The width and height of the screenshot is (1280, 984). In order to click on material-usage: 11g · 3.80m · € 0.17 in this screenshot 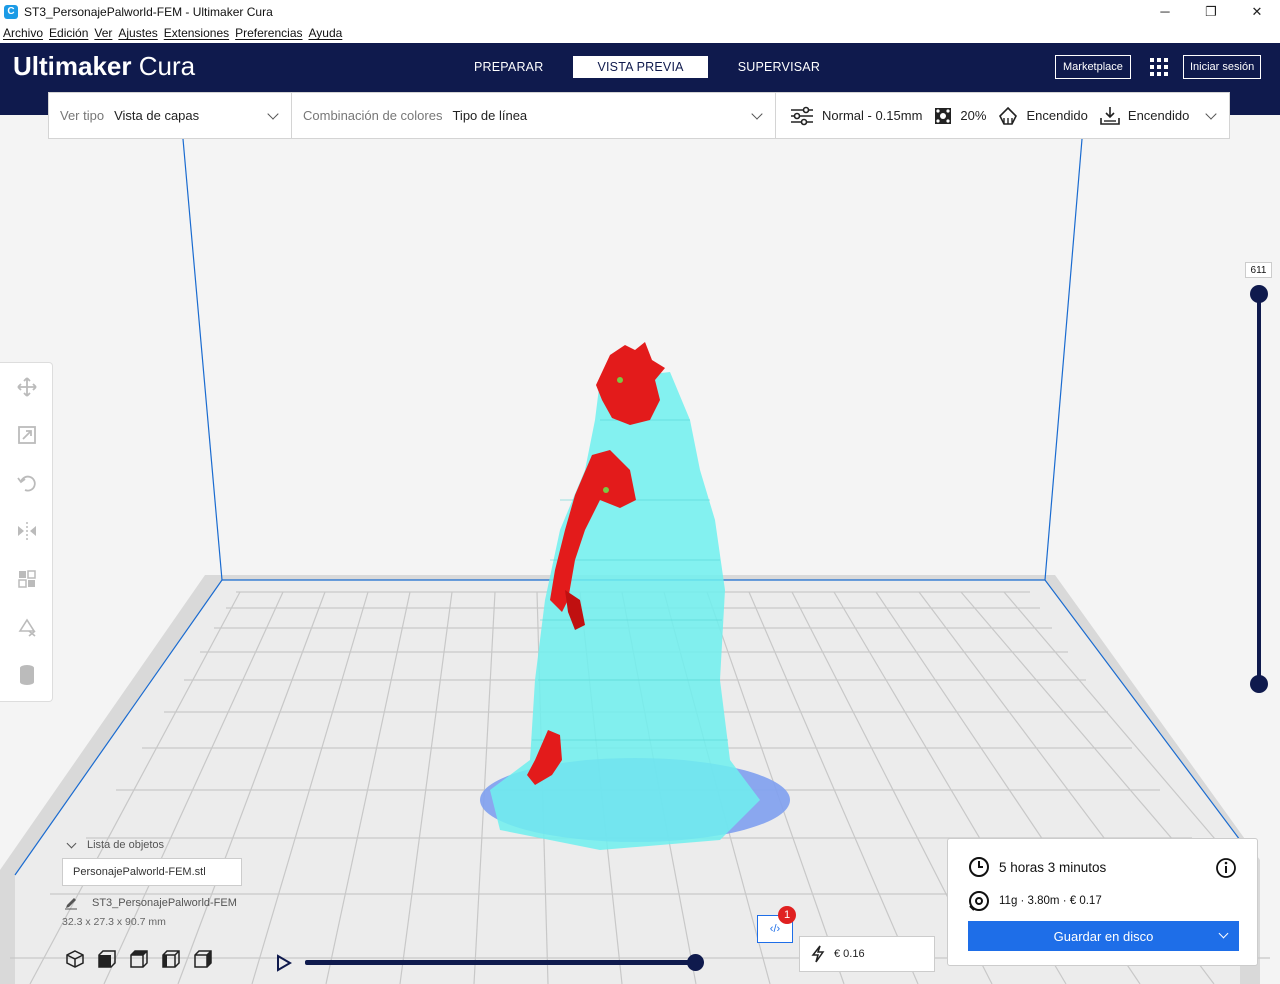, I will do `click(1050, 901)`.